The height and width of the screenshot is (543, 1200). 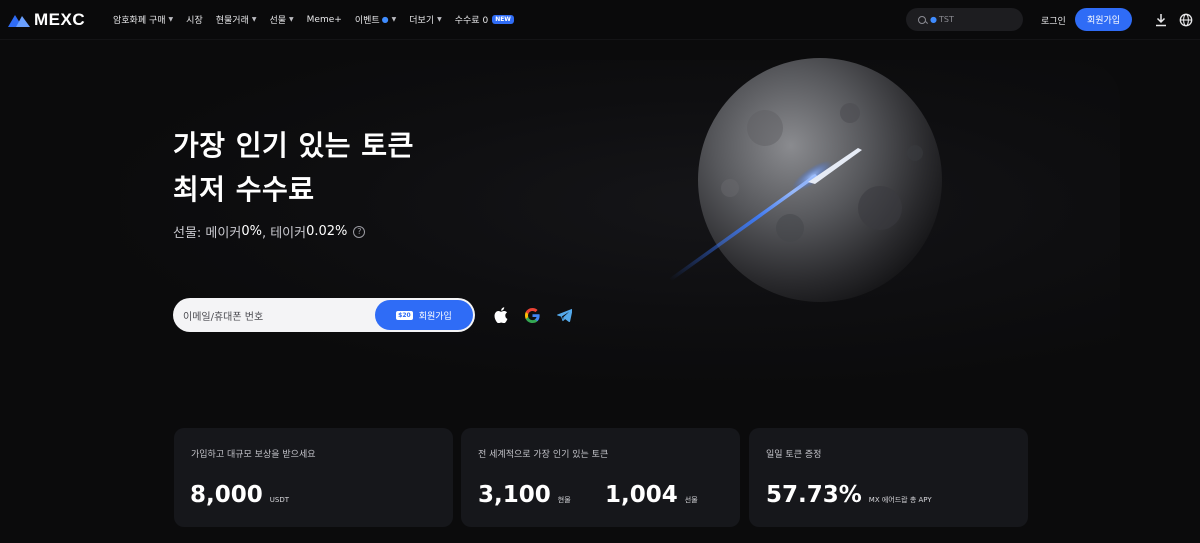 What do you see at coordinates (293, 168) in the screenshot?
I see `hero-title: 가장 인기 있는 토큰 최저 수수료` at bounding box center [293, 168].